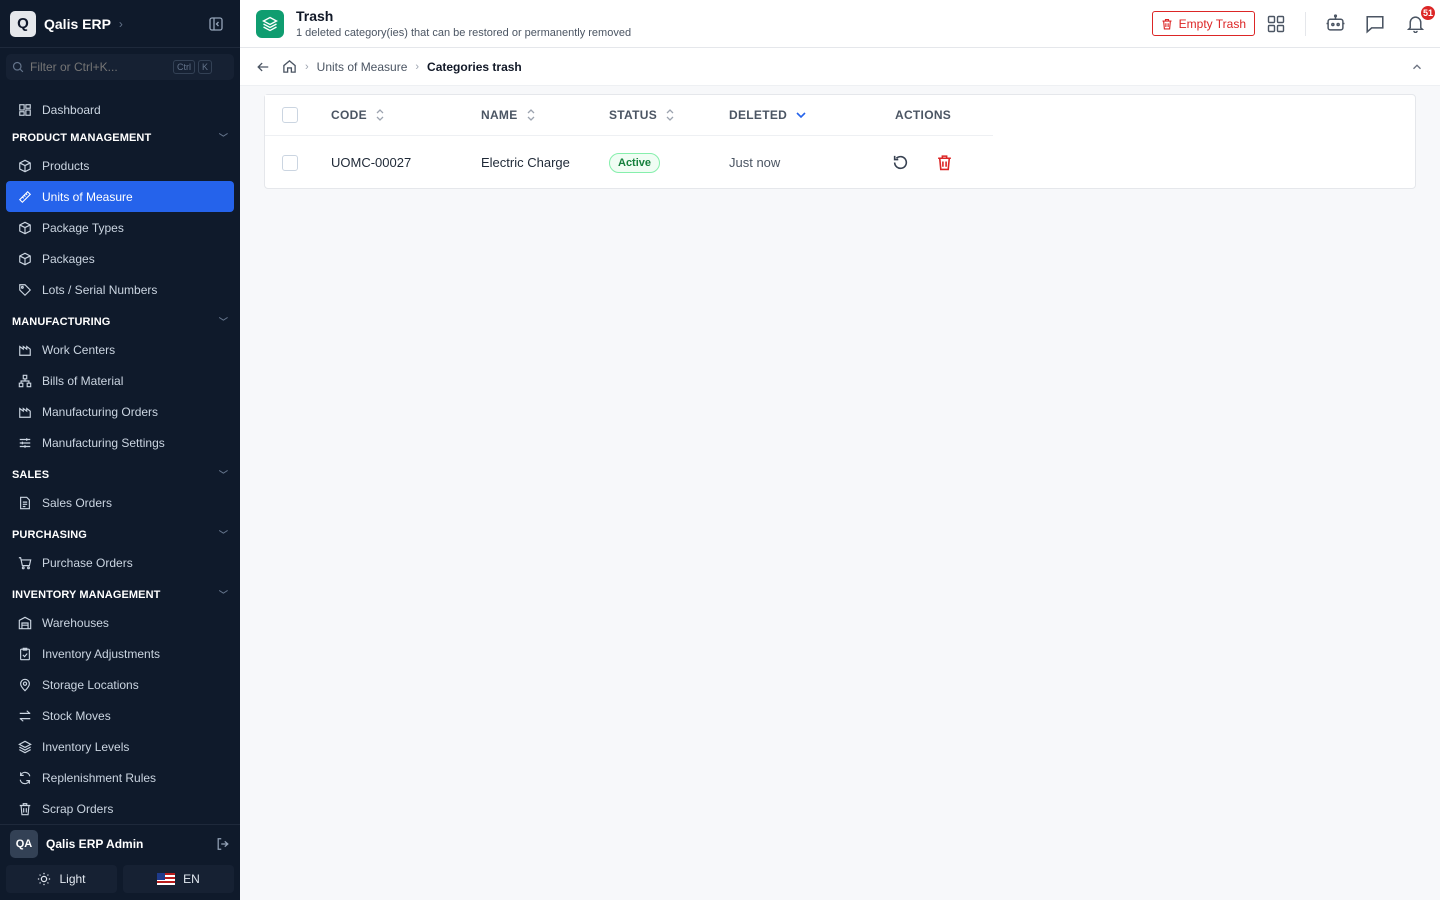 This screenshot has width=1440, height=900. What do you see at coordinates (120, 196) in the screenshot?
I see `sidebar-item-units-of-measure: Units of Measure` at bounding box center [120, 196].